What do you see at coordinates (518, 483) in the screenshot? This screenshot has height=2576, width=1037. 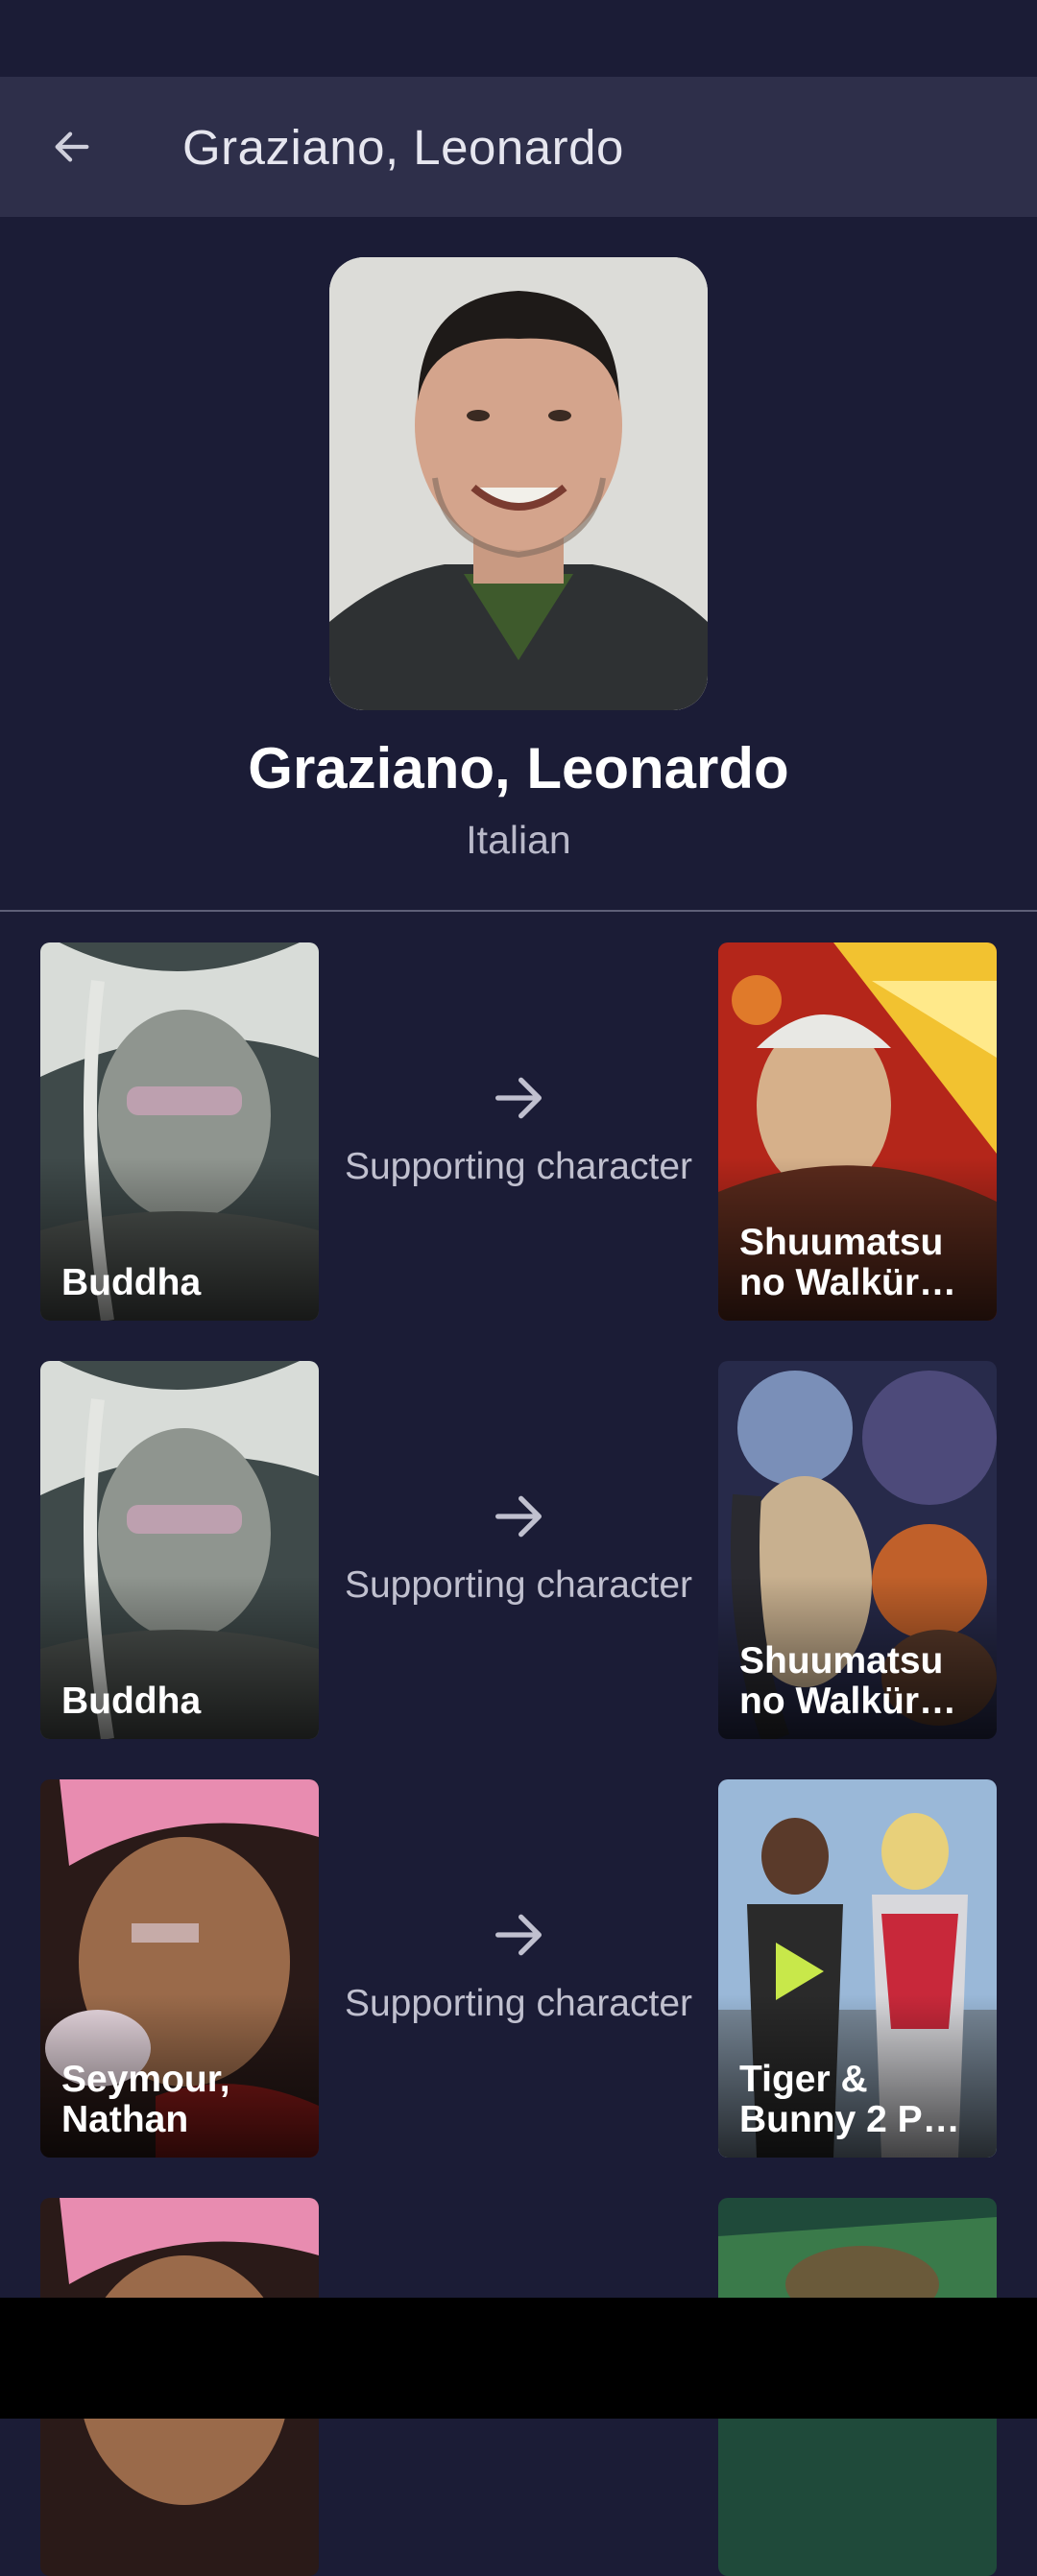 I see `person-photo` at bounding box center [518, 483].